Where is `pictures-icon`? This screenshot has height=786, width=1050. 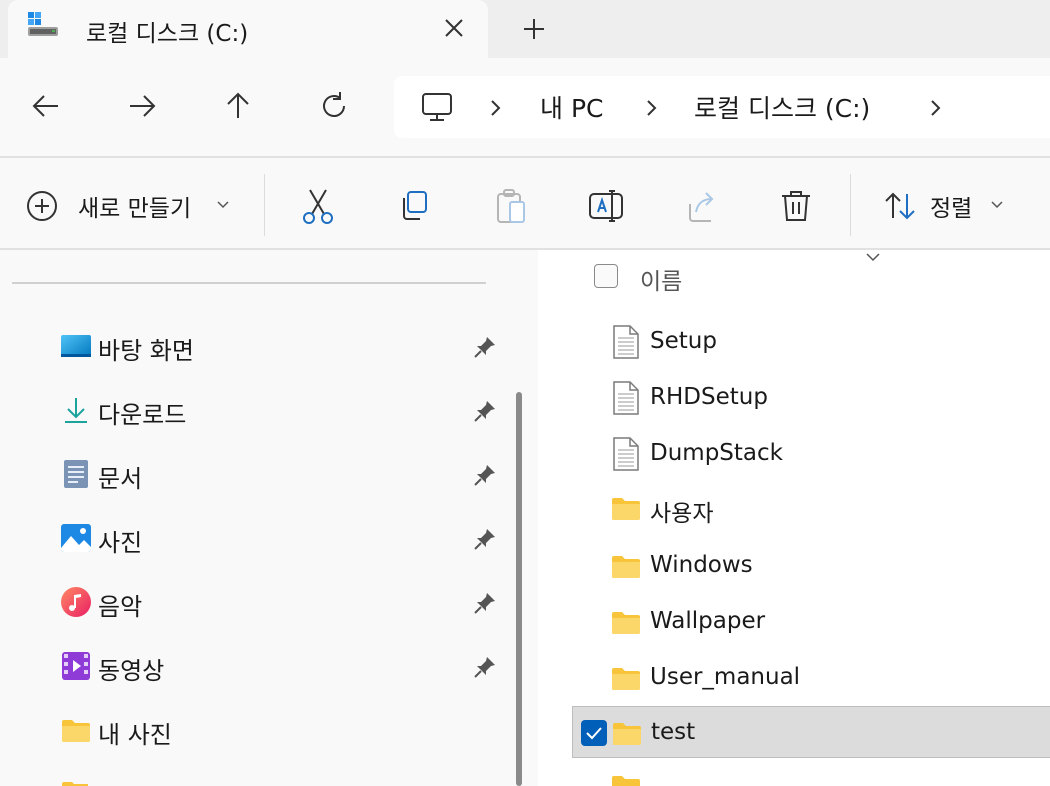 pictures-icon is located at coordinates (76, 538).